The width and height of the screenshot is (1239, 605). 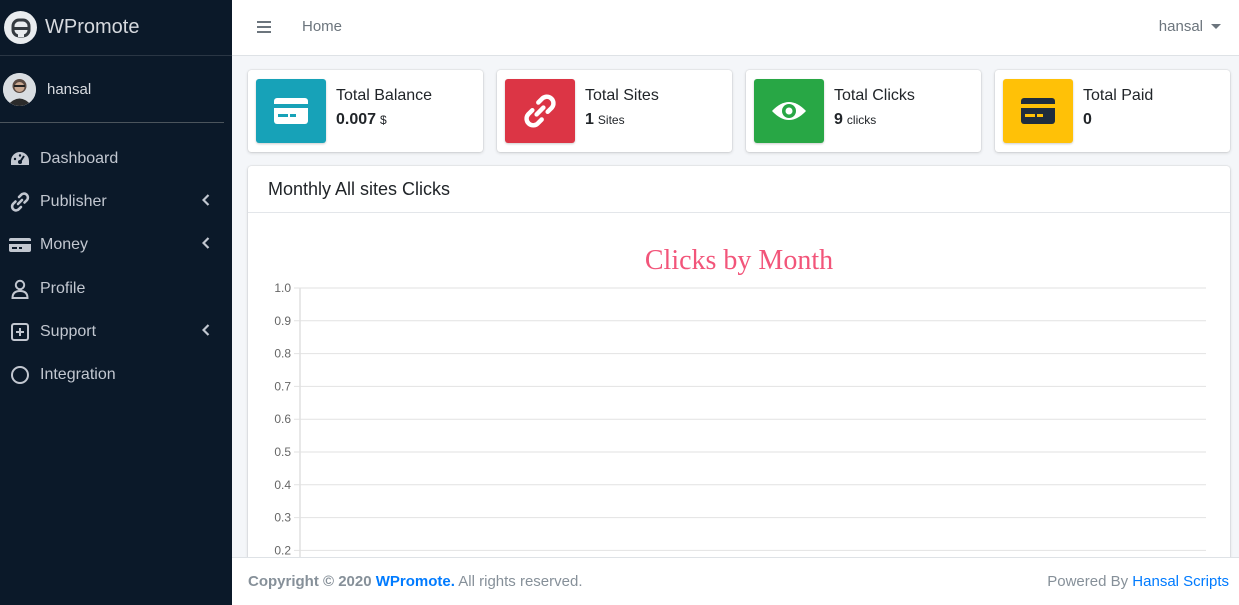 What do you see at coordinates (739, 260) in the screenshot?
I see `chart-title: Clicks by Month` at bounding box center [739, 260].